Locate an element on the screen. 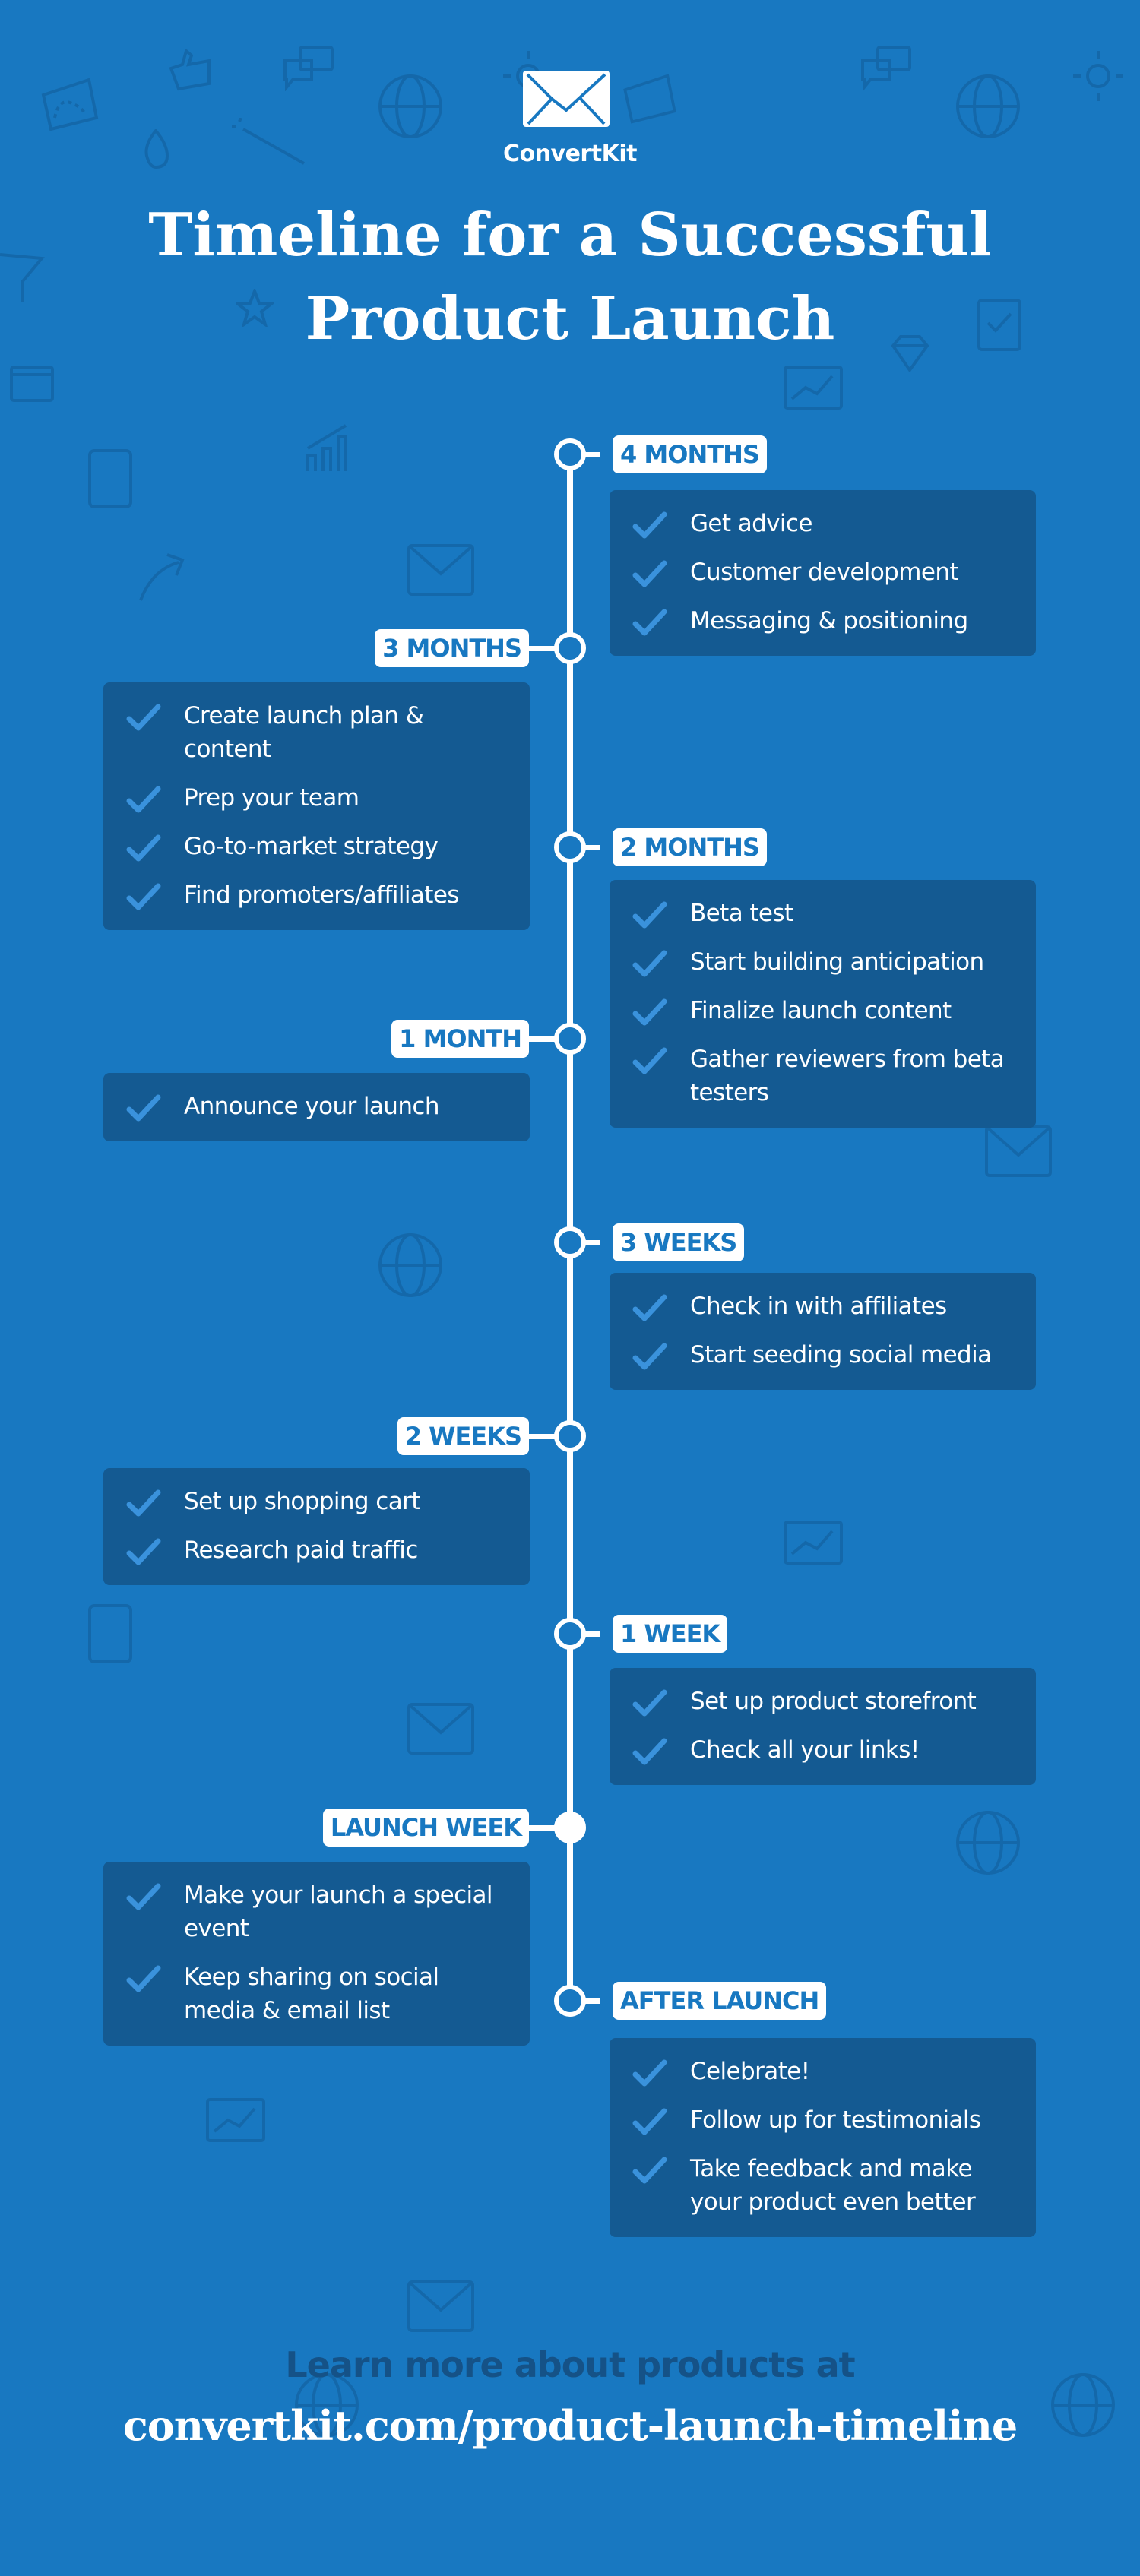 This screenshot has width=1140, height=2576. task-item: Make your launch a special event is located at coordinates (316, 1911).